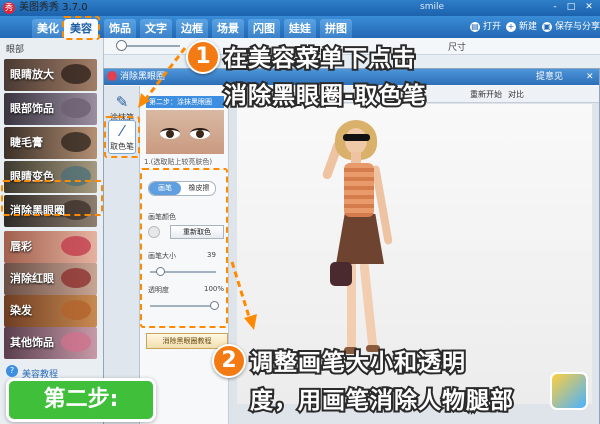  What do you see at coordinates (319, 59) in the screenshot?
I see `step-one-line-1: 在美容菜单下点击` at bounding box center [319, 59].